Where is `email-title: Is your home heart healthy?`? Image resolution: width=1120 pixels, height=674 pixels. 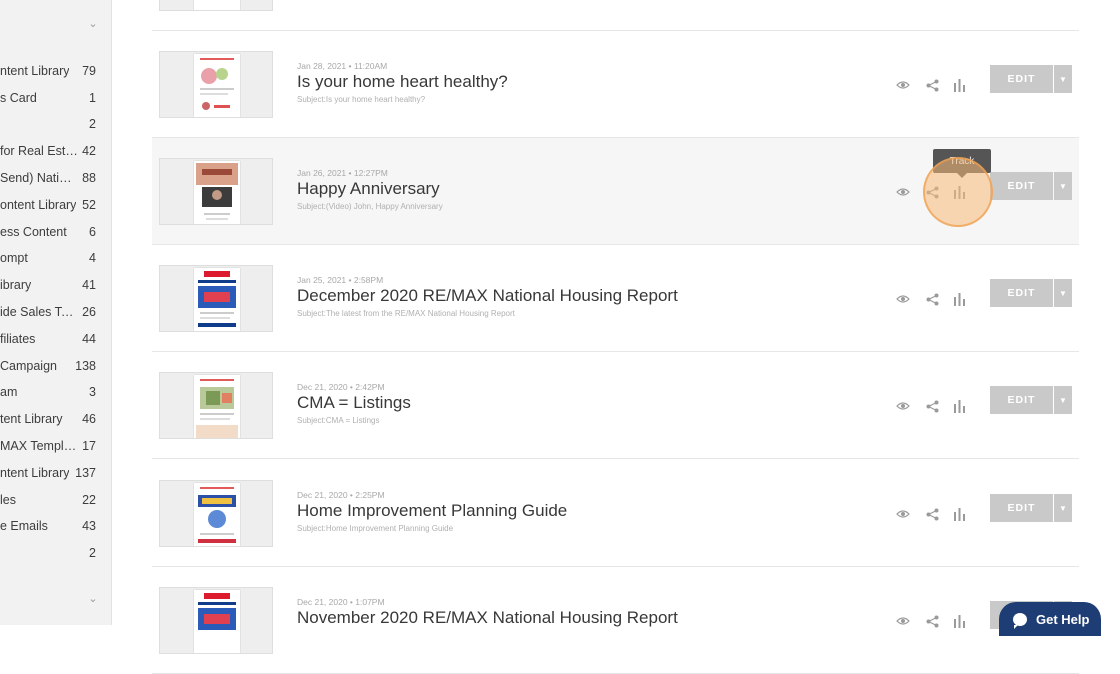 email-title: Is your home heart healthy? is located at coordinates (402, 82).